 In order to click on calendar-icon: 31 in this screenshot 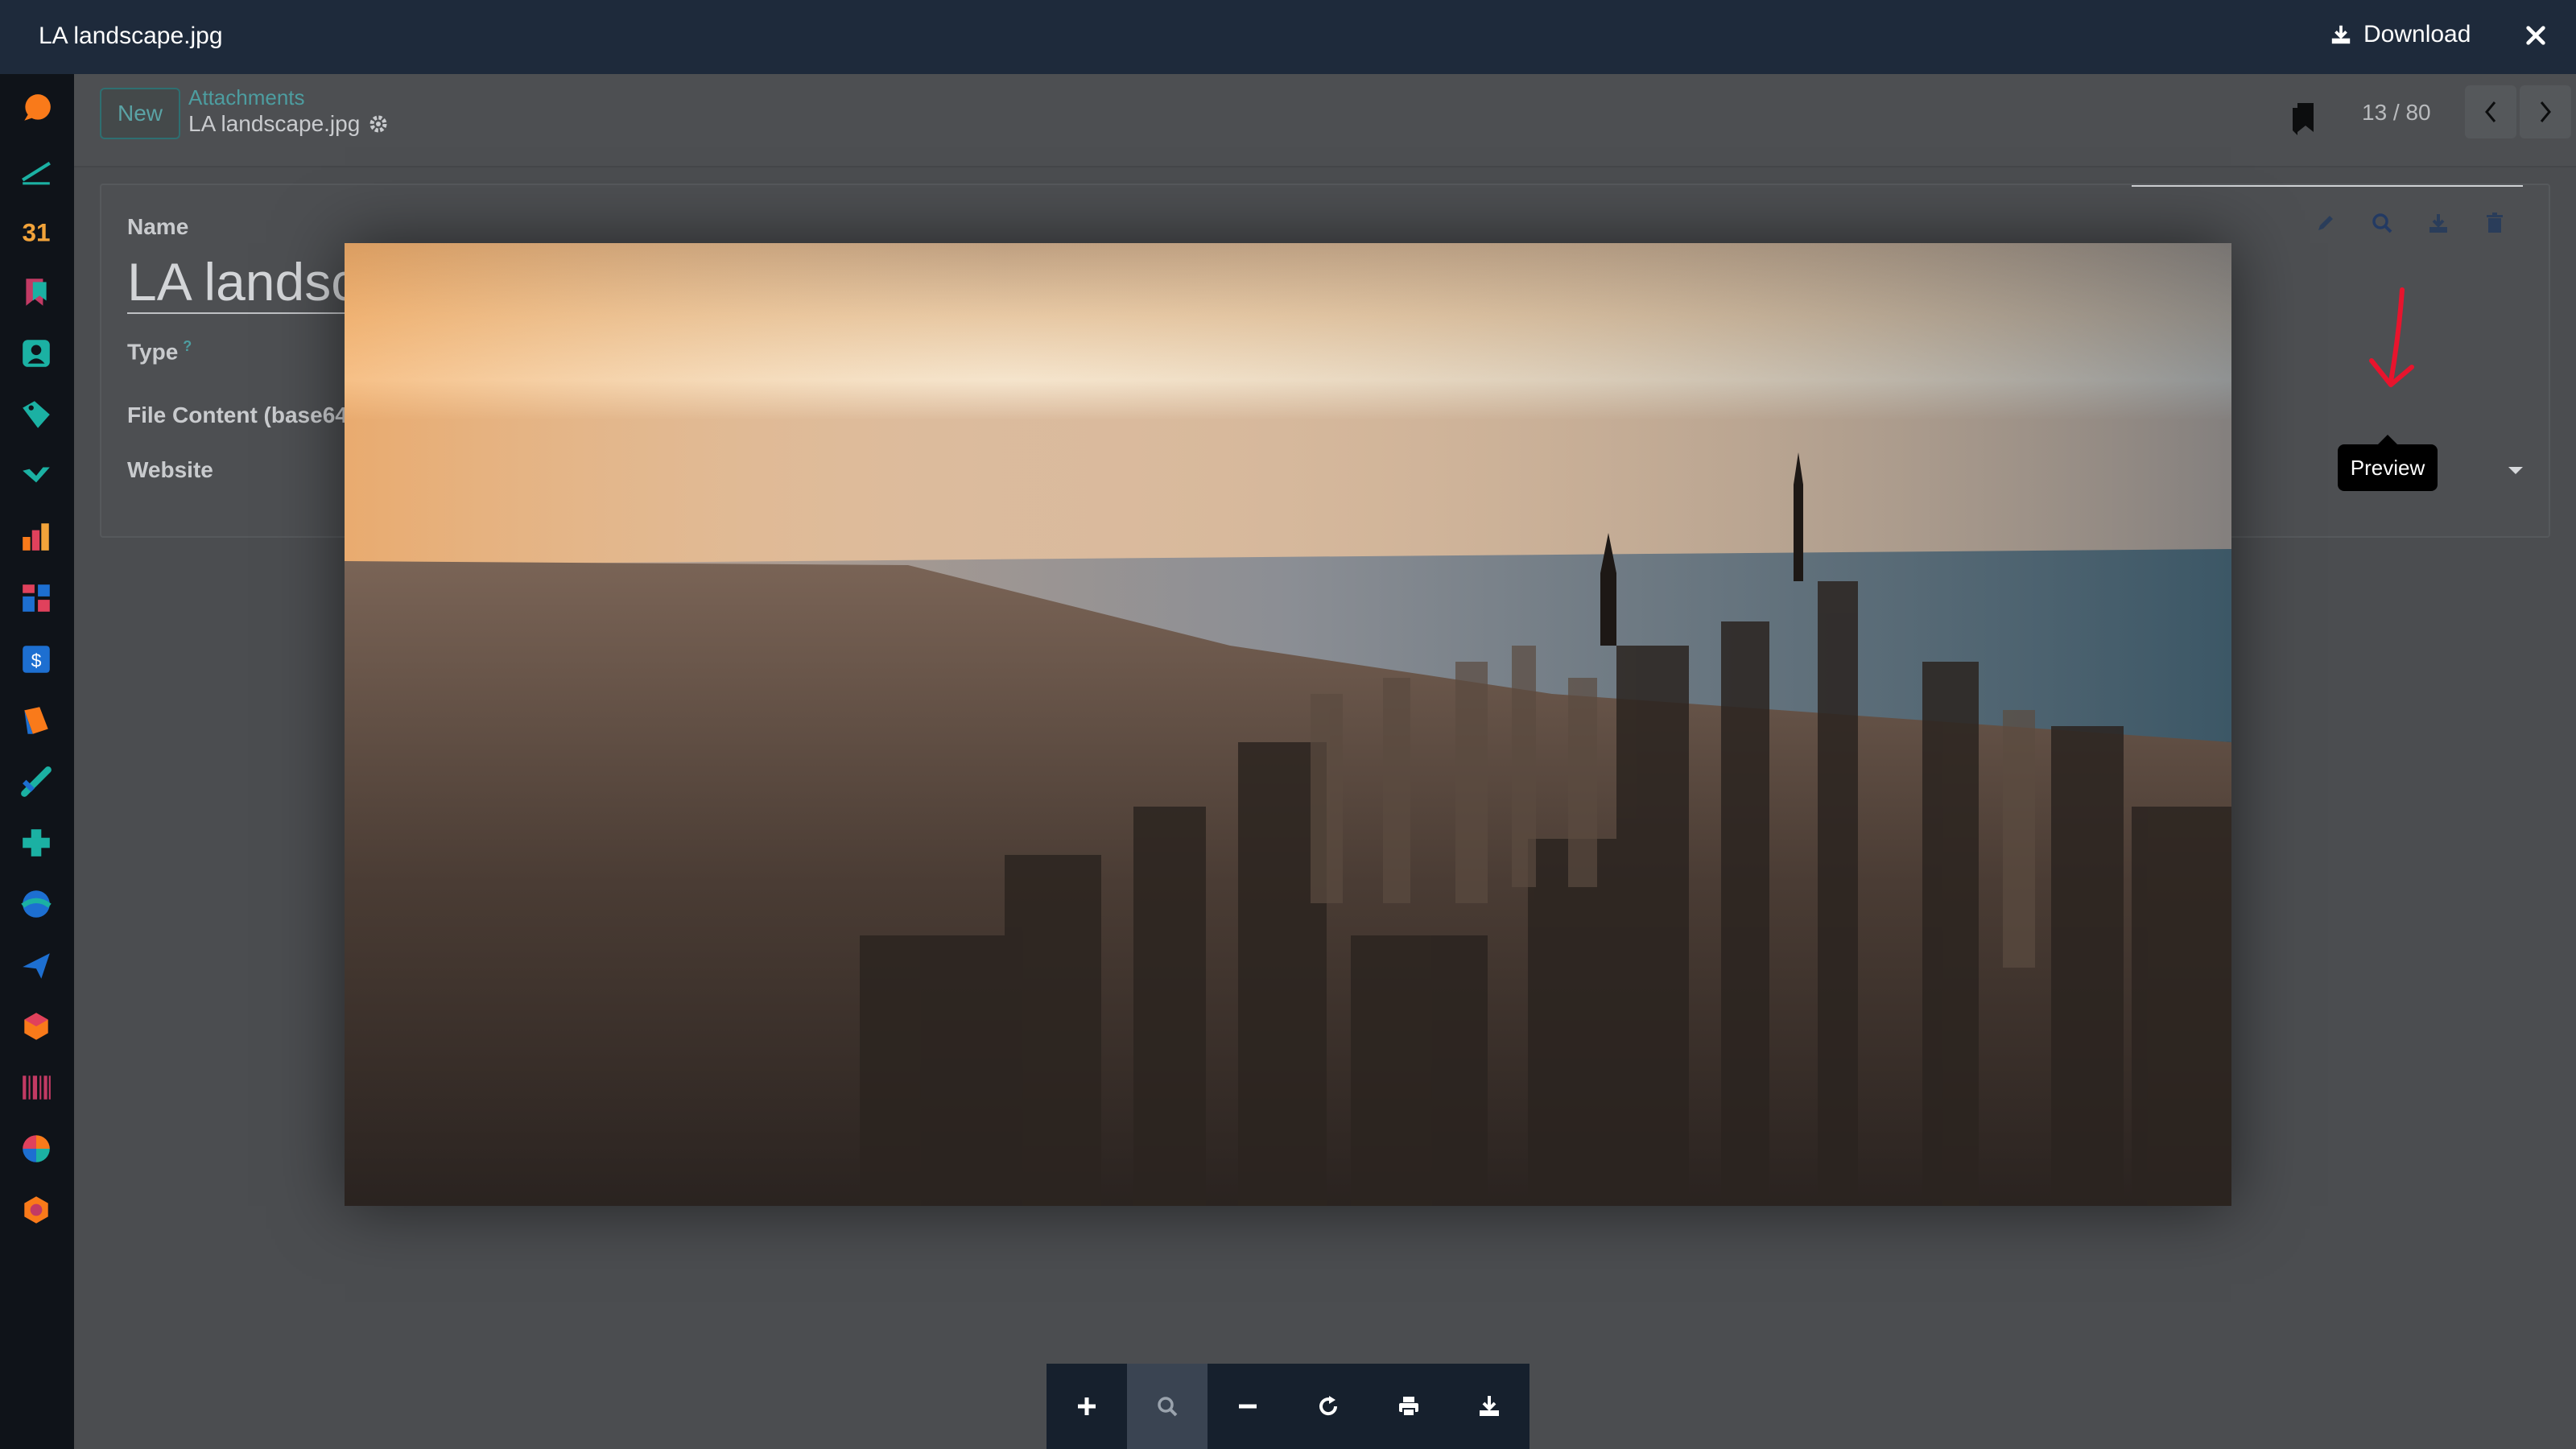, I will do `click(36, 231)`.